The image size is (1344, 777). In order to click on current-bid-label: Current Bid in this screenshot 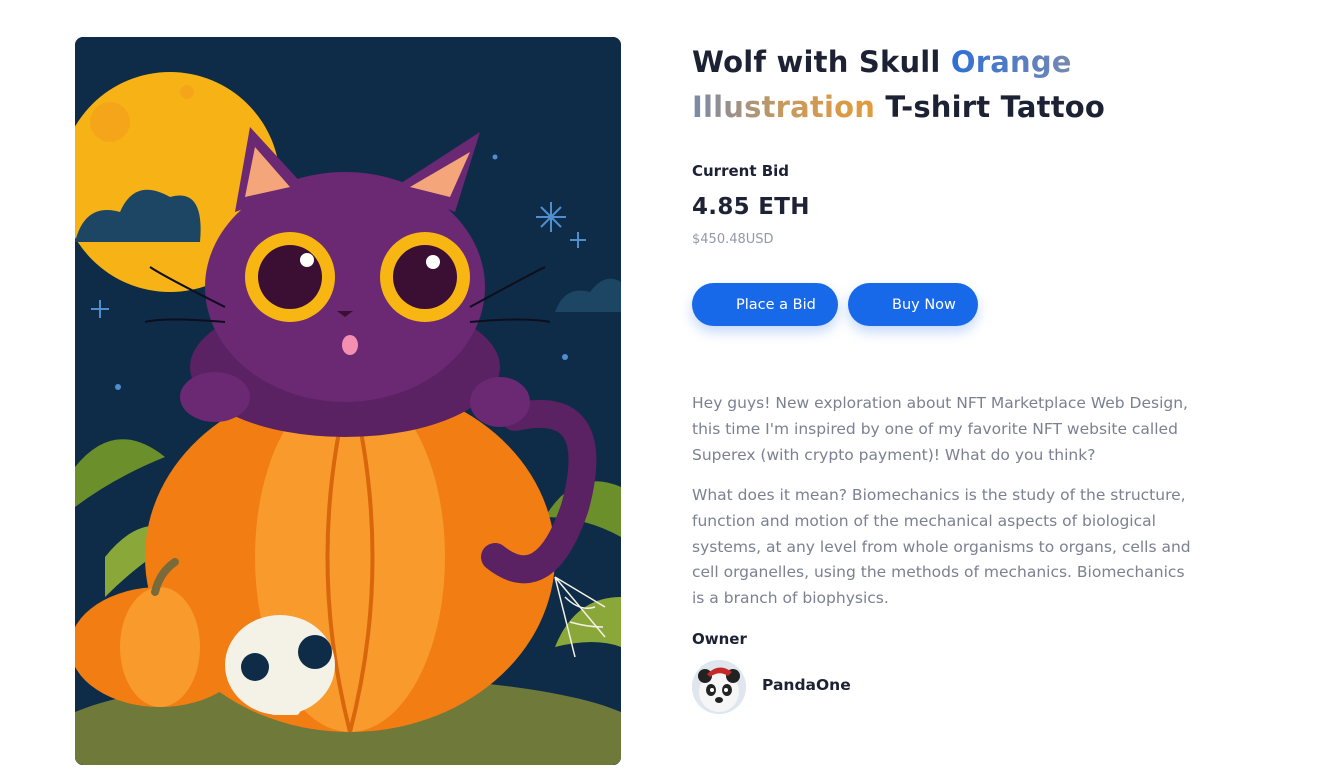, I will do `click(741, 171)`.